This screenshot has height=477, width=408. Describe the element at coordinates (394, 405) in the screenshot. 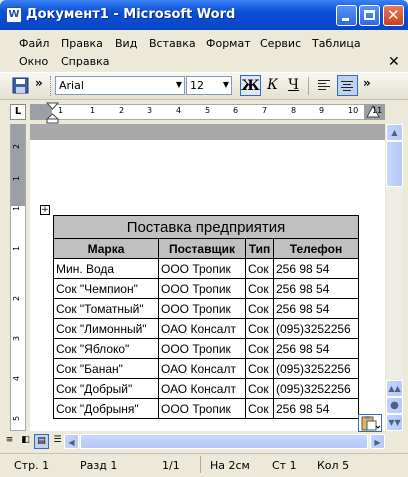

I see `select-browse-object-icon: ●` at that location.